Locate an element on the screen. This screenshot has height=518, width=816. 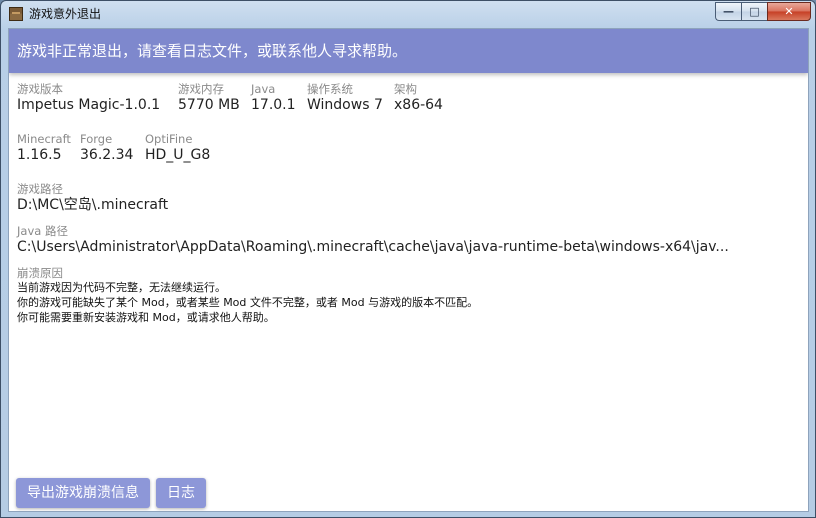
game-path-label: 游戏路径 is located at coordinates (40, 189).